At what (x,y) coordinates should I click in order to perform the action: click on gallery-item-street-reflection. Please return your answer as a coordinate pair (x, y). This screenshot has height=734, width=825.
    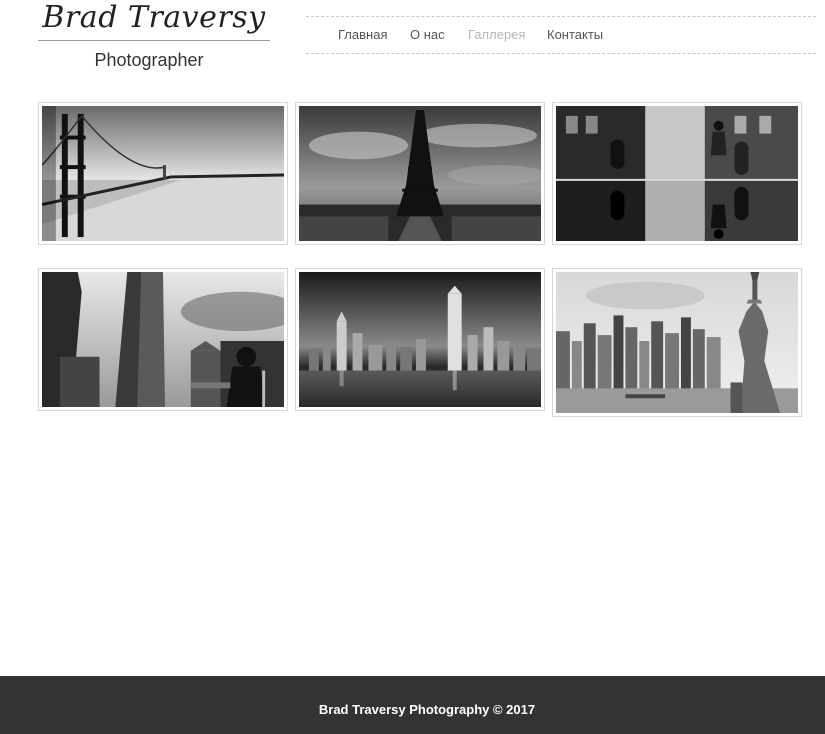
    Looking at the image, I should click on (677, 173).